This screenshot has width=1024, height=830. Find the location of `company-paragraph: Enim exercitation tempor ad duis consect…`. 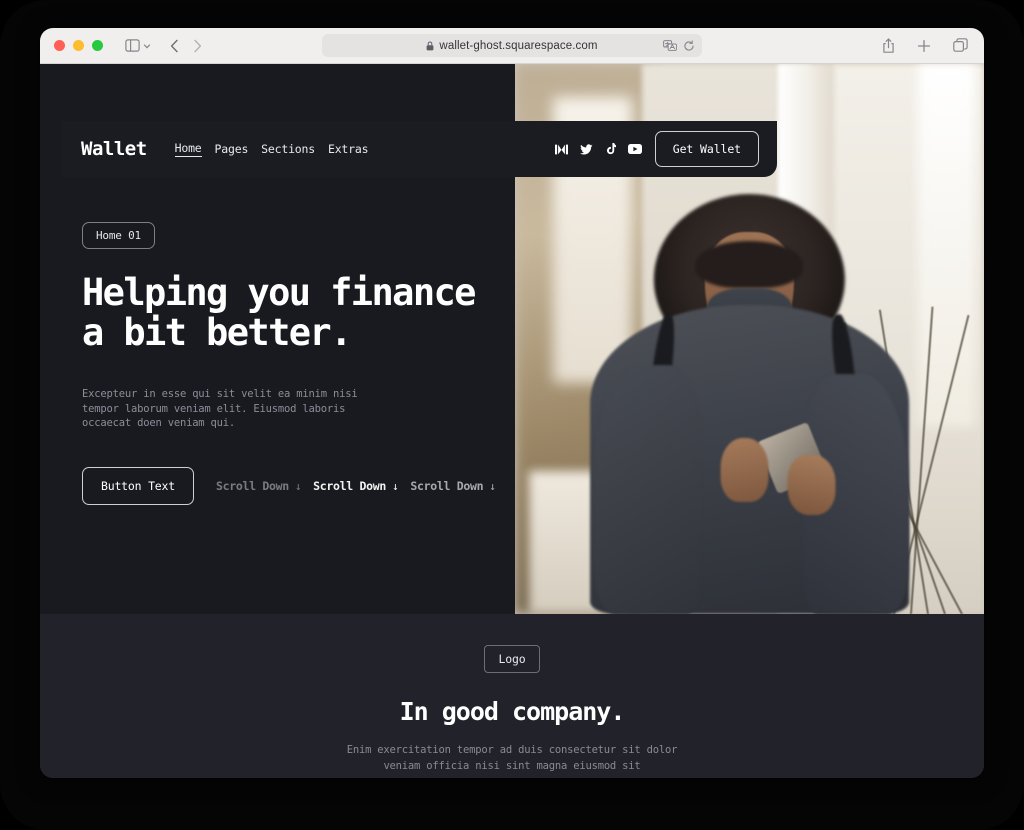

company-paragraph: Enim exercitation tempor ad duis consect… is located at coordinates (512, 758).